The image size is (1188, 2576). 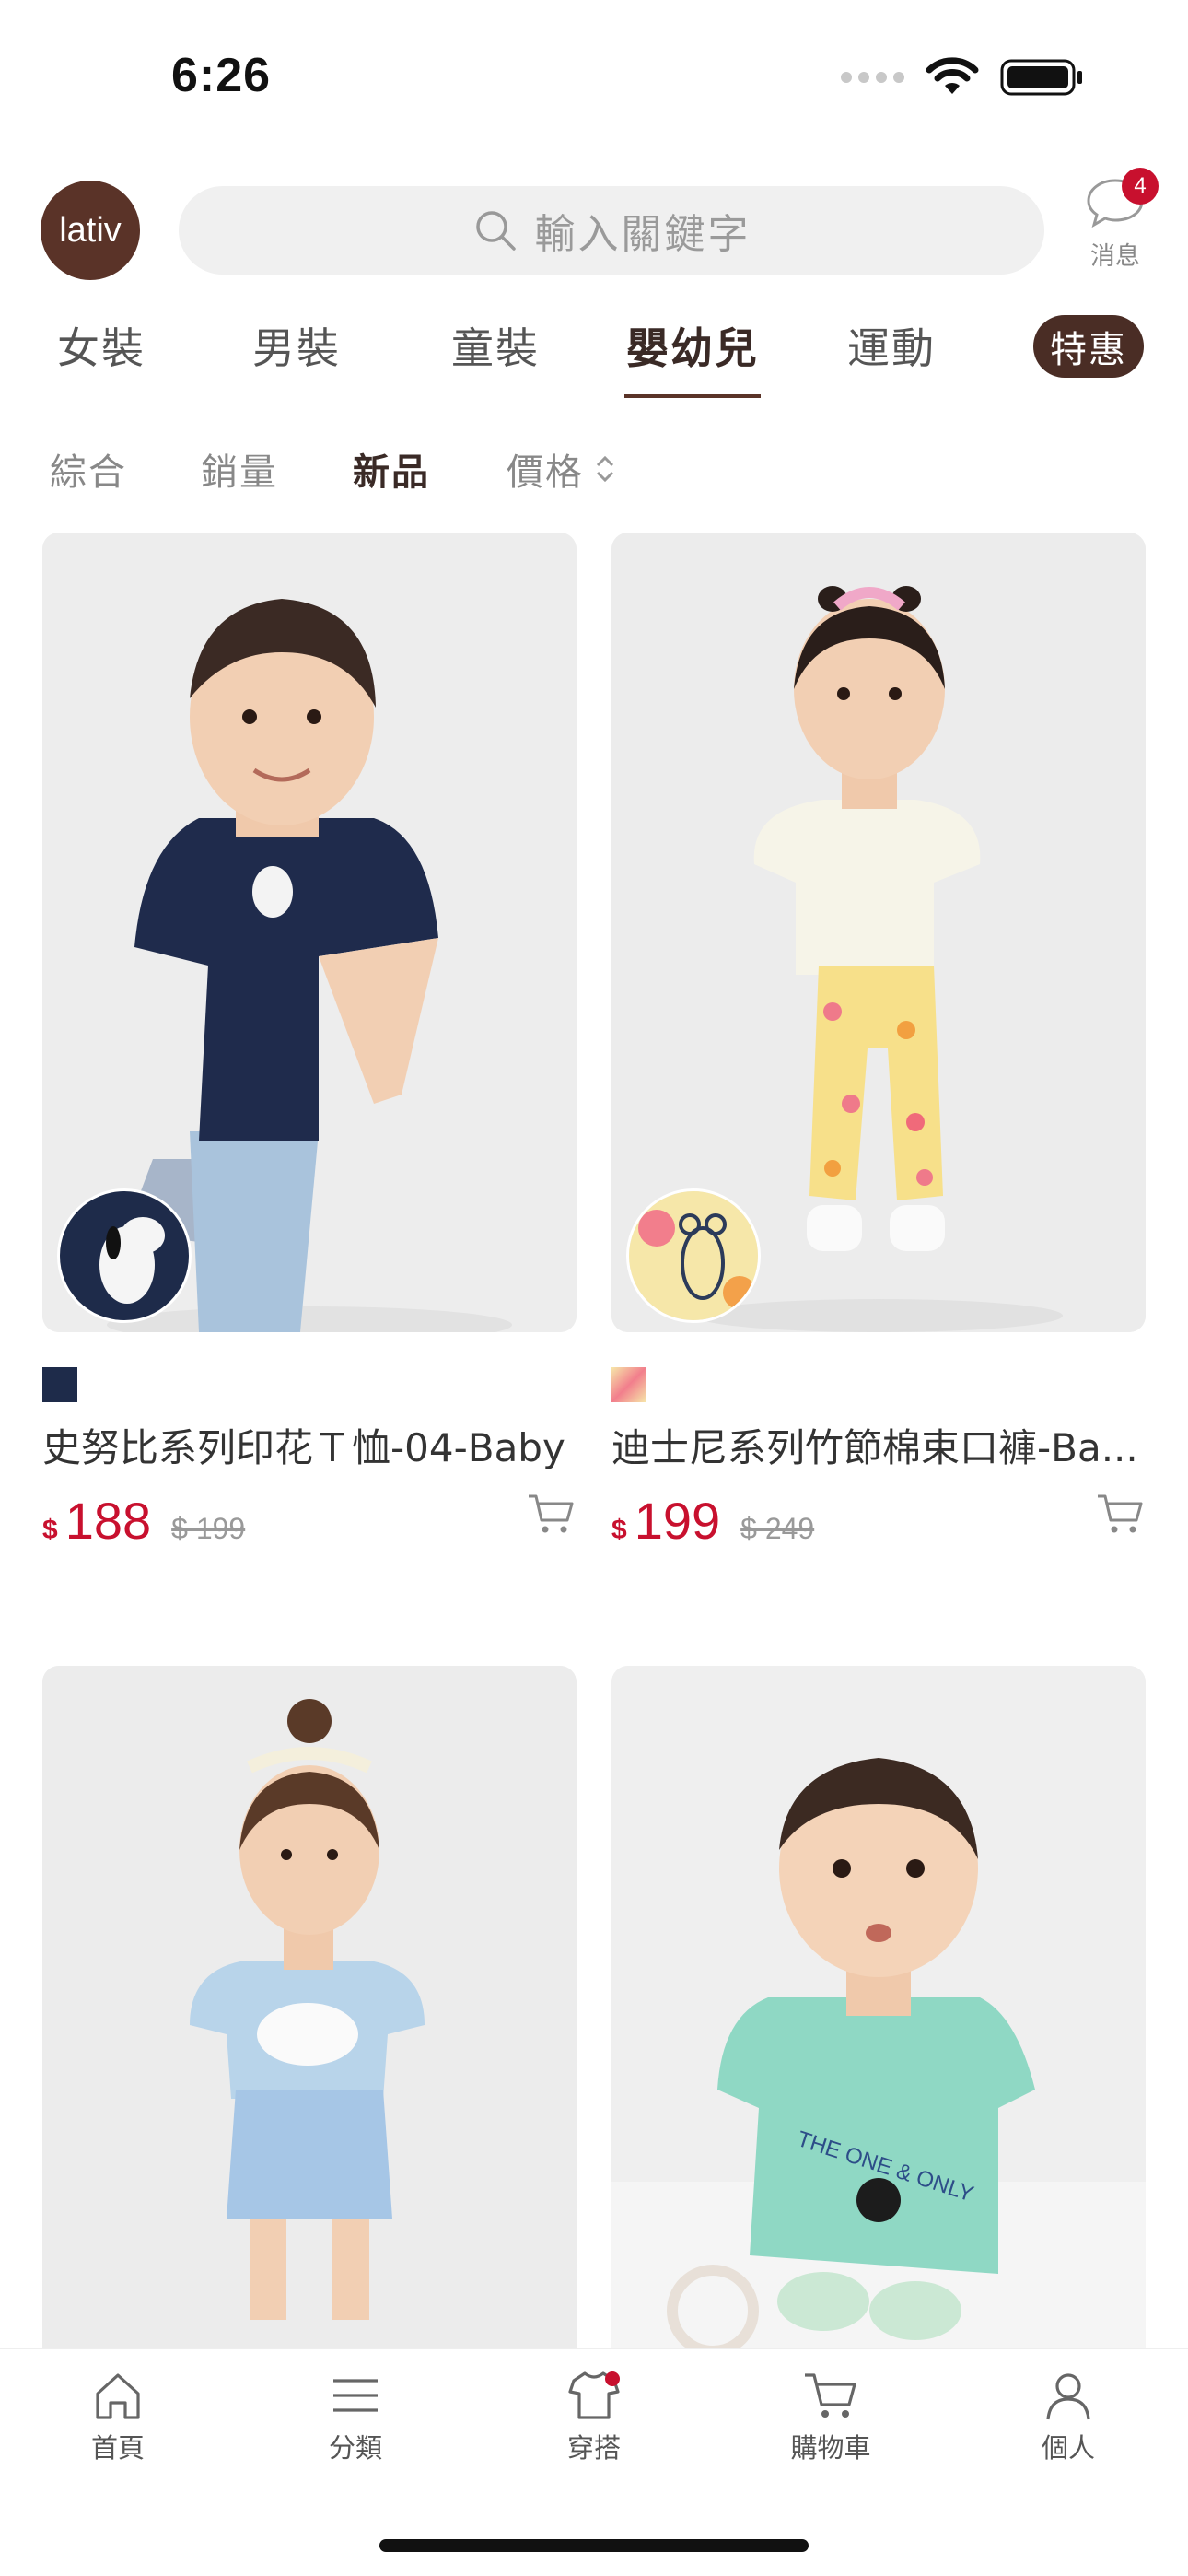 What do you see at coordinates (594, 354) in the screenshot?
I see `category-tabs: 女裝 男裝 童裝 嬰幼兒 運動 特惠` at bounding box center [594, 354].